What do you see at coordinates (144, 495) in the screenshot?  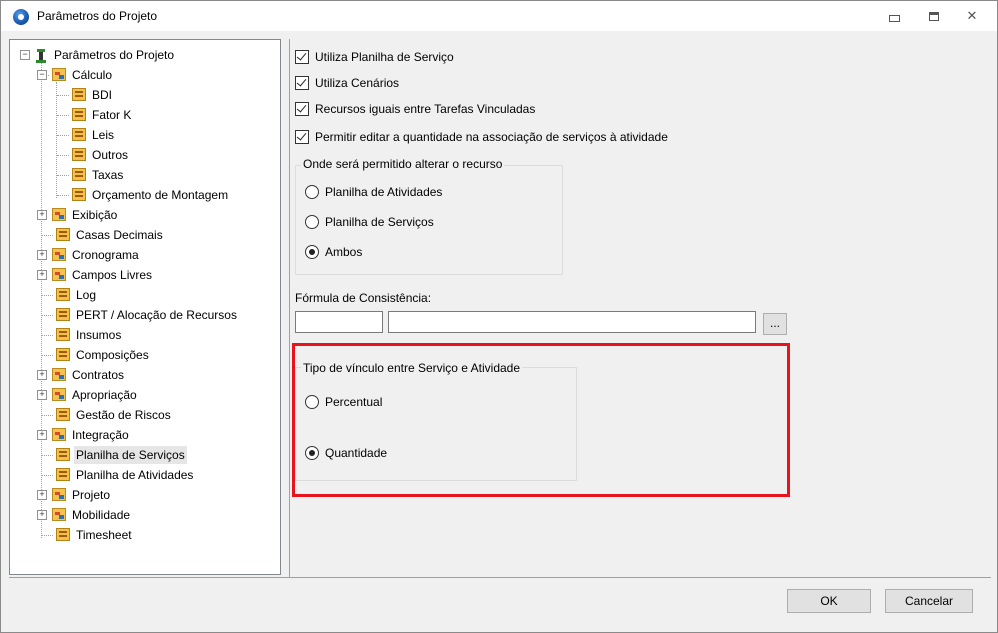 I see `tree-item-projeto: + Projeto` at bounding box center [144, 495].